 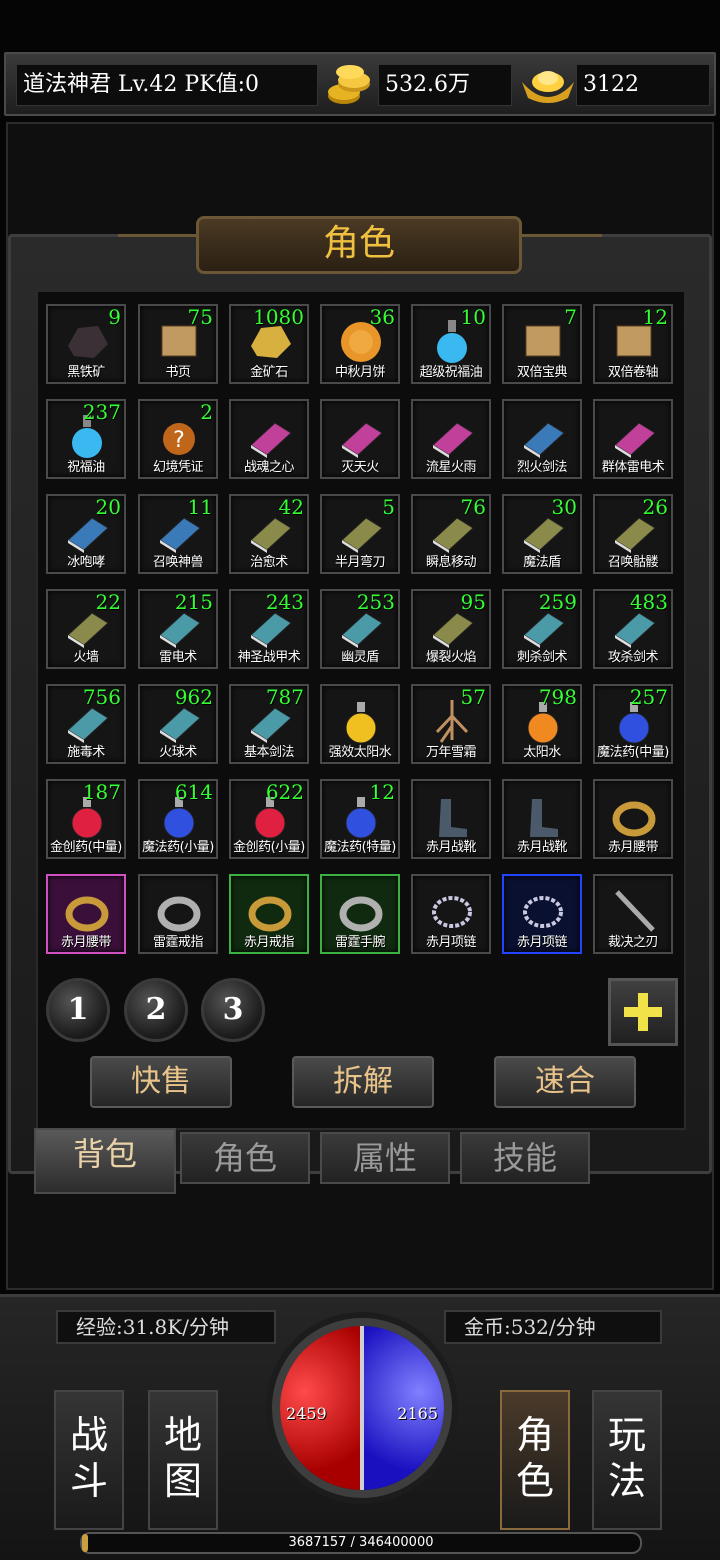 I want to click on item-name: 神圣战甲术, so click(x=269, y=657).